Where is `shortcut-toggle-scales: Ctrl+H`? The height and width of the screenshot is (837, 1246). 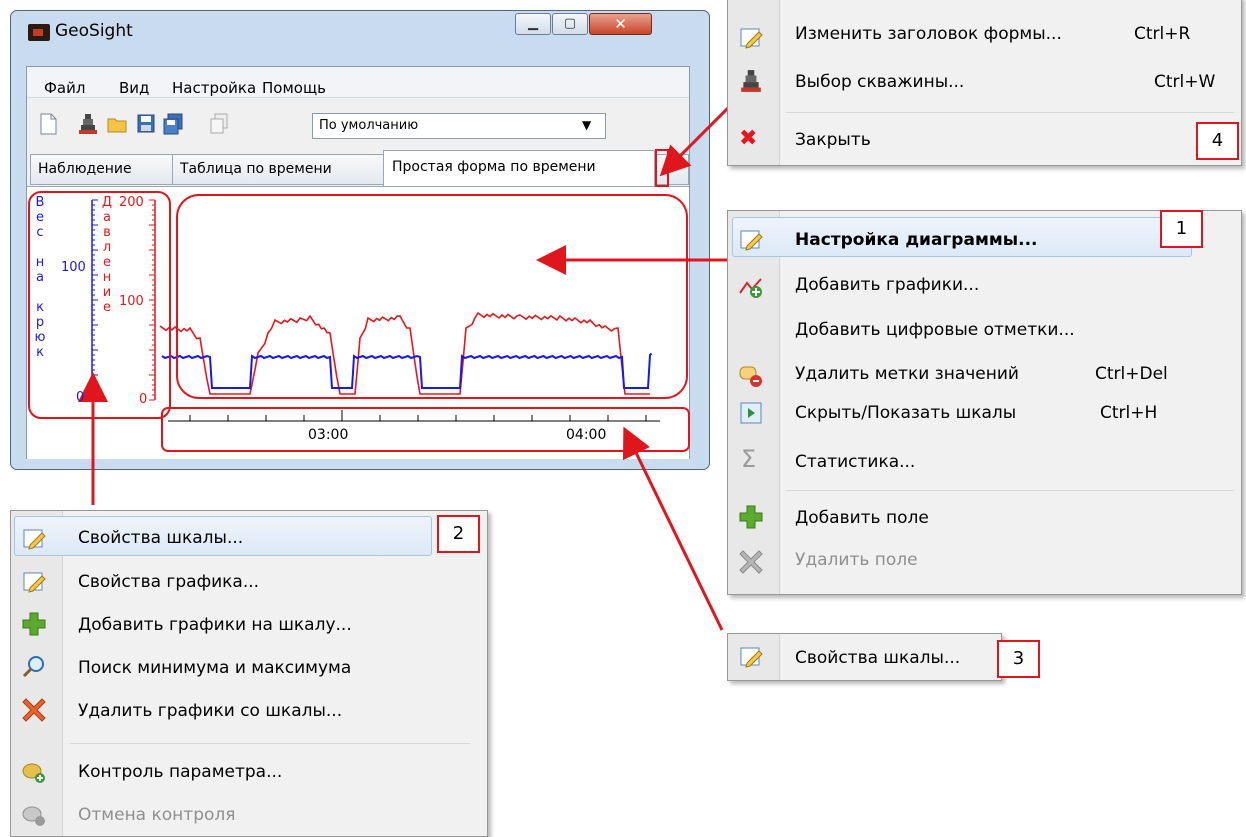
shortcut-toggle-scales: Ctrl+H is located at coordinates (1129, 413).